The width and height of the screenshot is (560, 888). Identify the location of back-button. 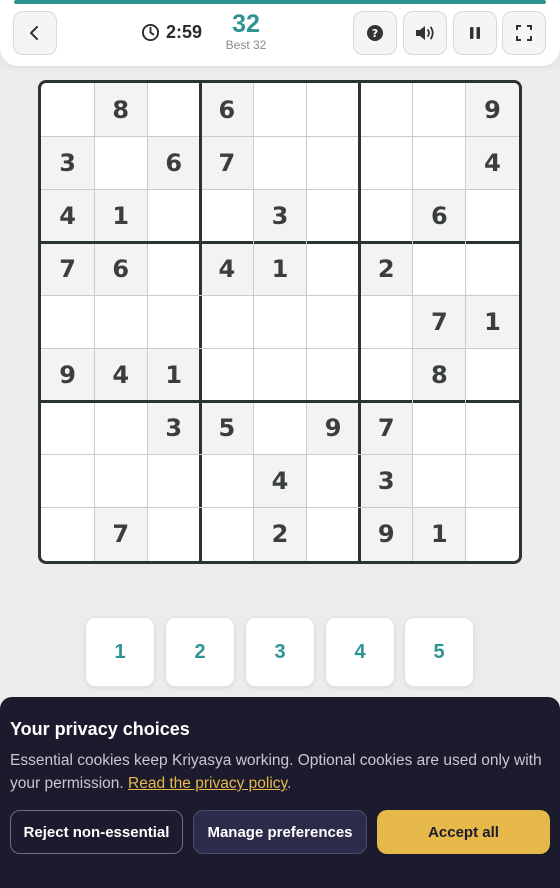
(35, 33).